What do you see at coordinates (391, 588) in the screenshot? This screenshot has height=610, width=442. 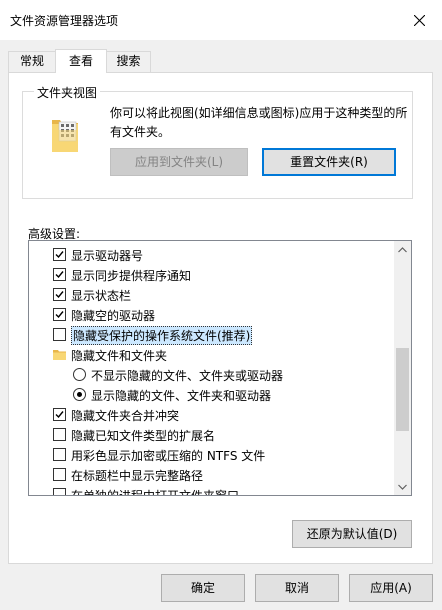 I see `apply-button: 应用(A)` at bounding box center [391, 588].